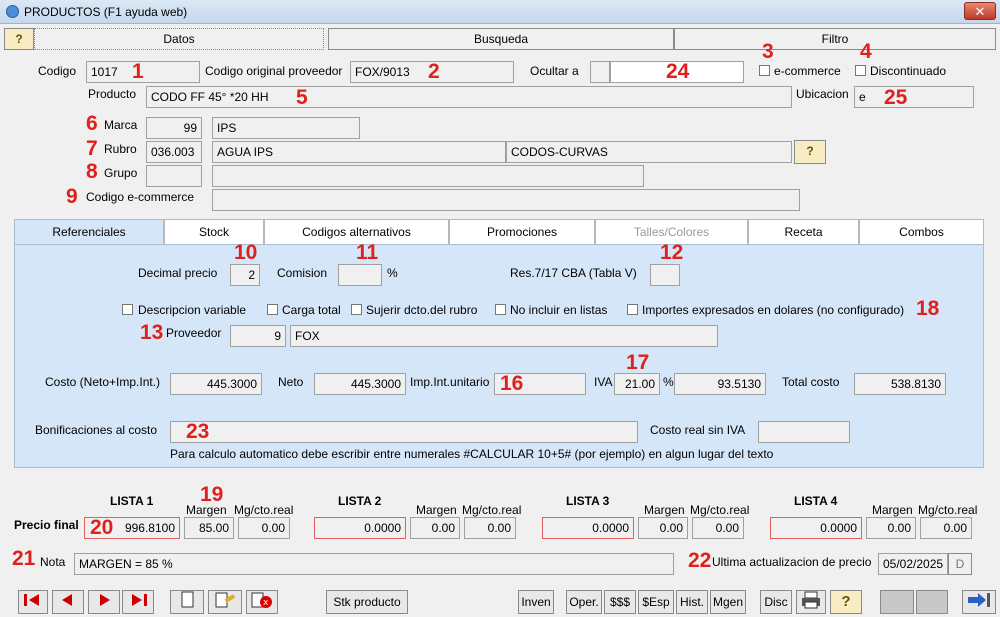 The width and height of the screenshot is (1000, 617). What do you see at coordinates (637, 384) in the screenshot?
I see `iva-field: 21.00` at bounding box center [637, 384].